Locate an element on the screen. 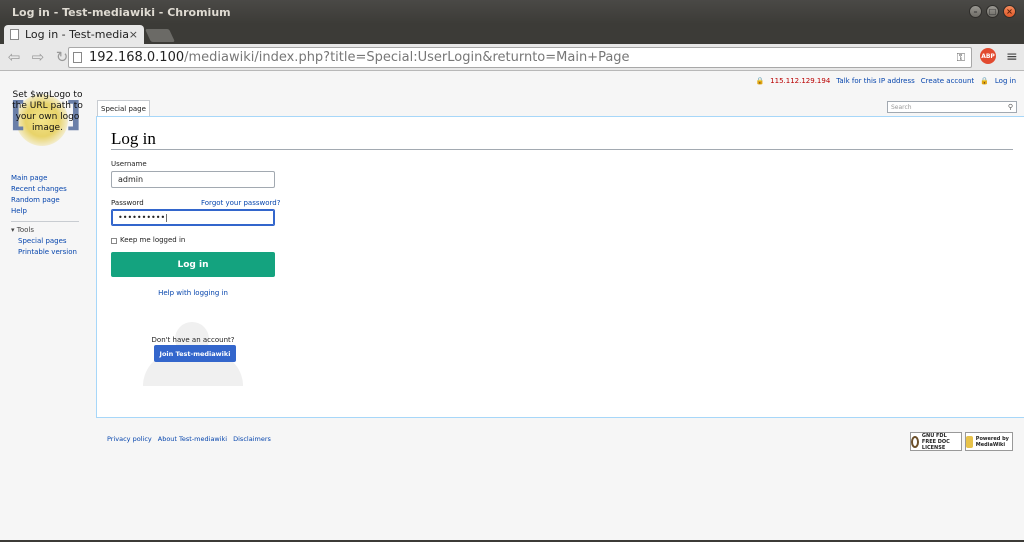 The width and height of the screenshot is (1024, 542). ip-address-link: 115.112.129.194 is located at coordinates (800, 81).